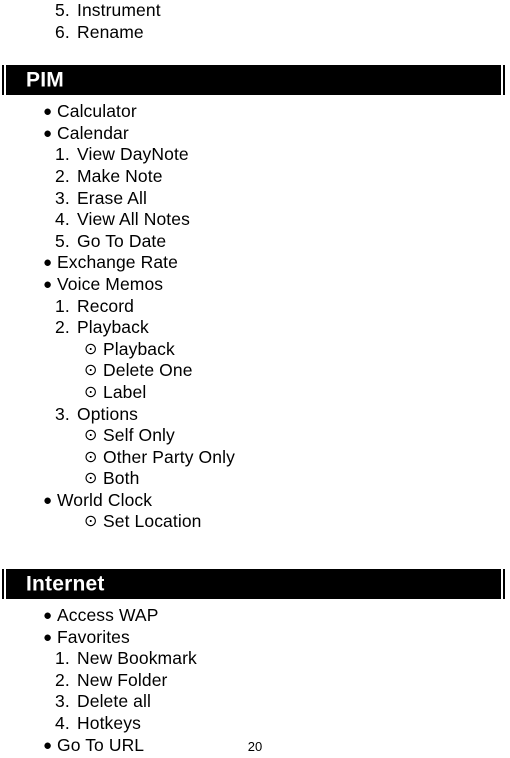 The width and height of the screenshot is (510, 758). Describe the element at coordinates (93, 132) in the screenshot. I see `list-item-label: Calendar` at that location.